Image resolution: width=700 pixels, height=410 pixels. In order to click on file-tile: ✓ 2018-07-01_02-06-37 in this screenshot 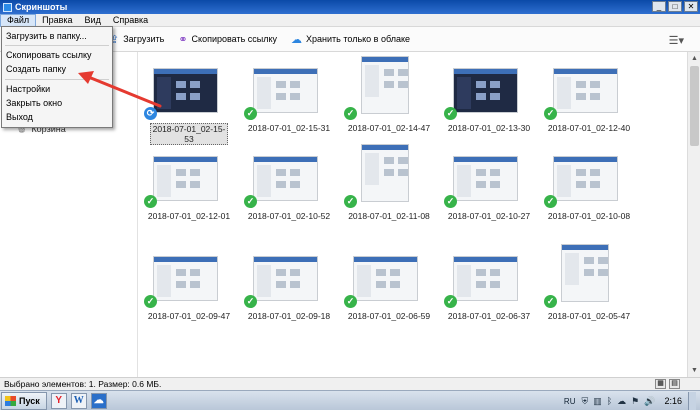, I will do `click(489, 282)`.